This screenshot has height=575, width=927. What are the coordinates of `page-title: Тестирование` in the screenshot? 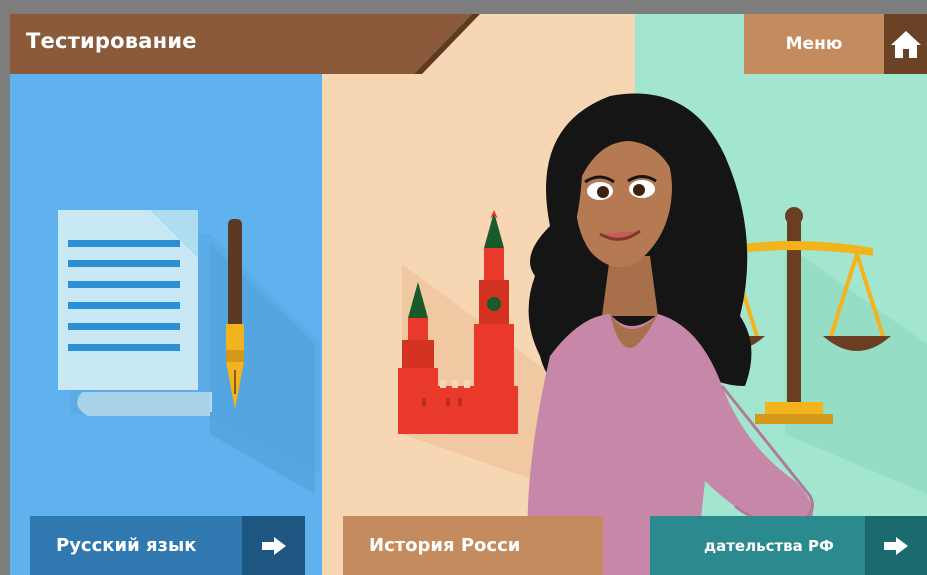 It's located at (111, 41).